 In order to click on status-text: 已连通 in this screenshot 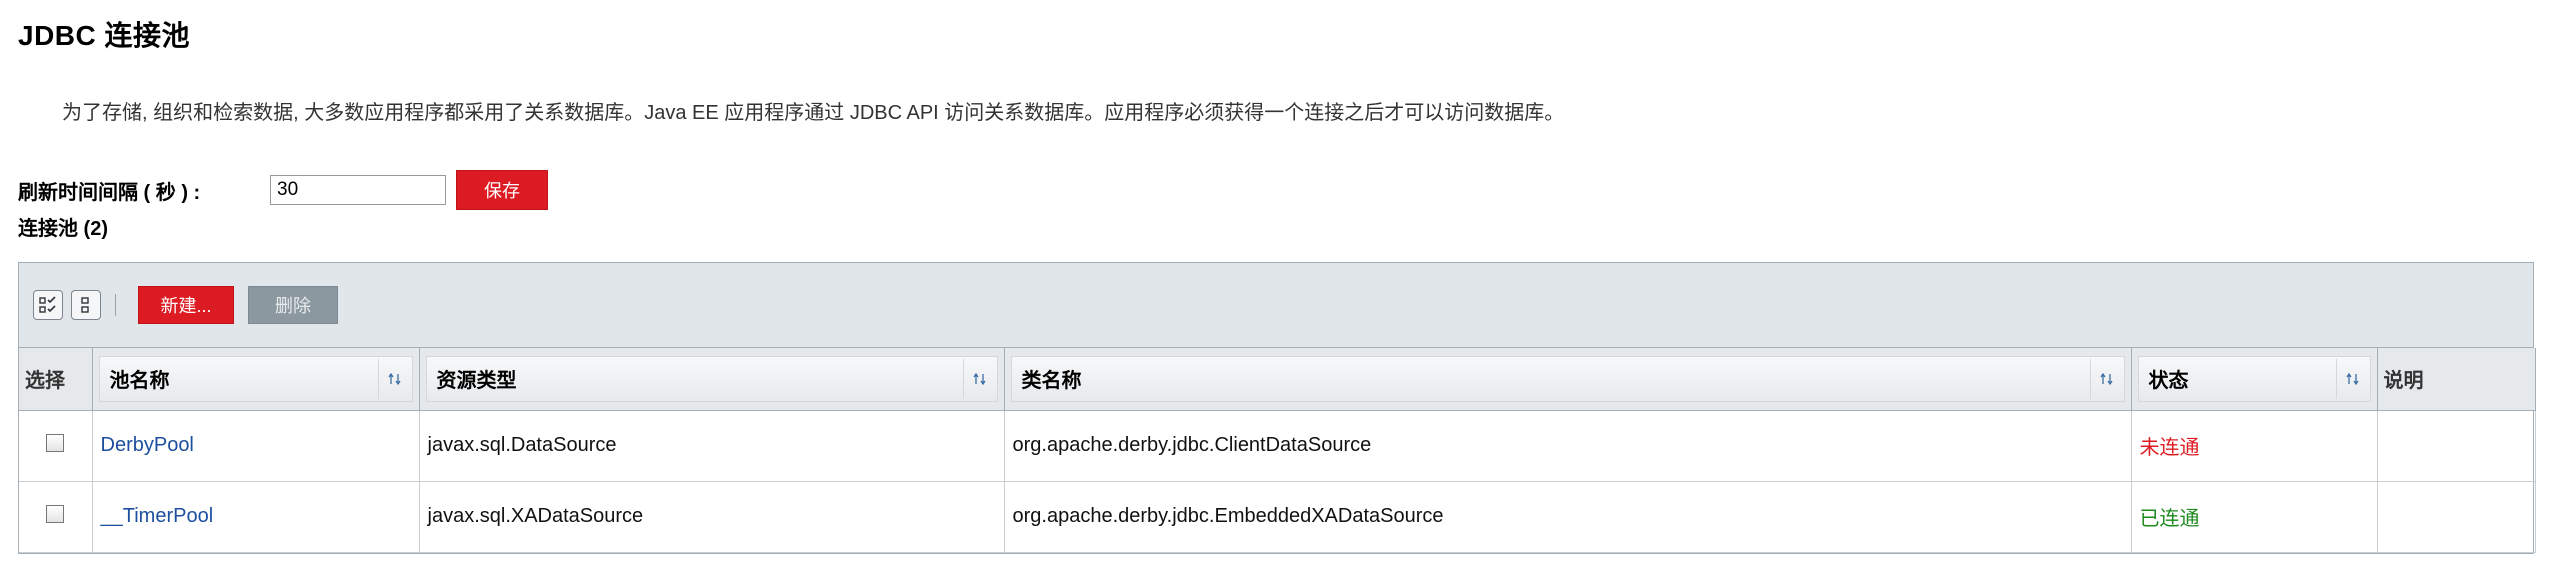, I will do `click(2169, 519)`.